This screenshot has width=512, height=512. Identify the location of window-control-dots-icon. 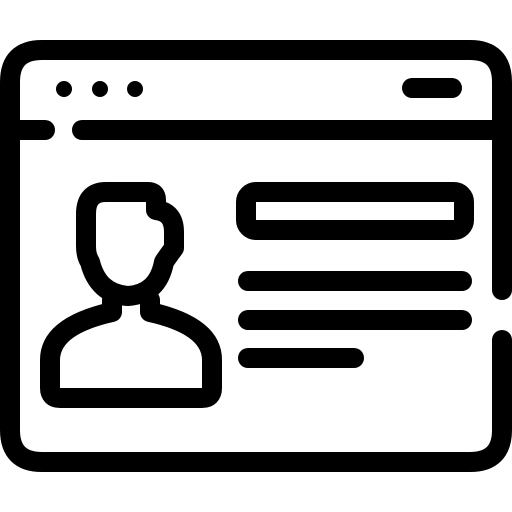
(99, 89).